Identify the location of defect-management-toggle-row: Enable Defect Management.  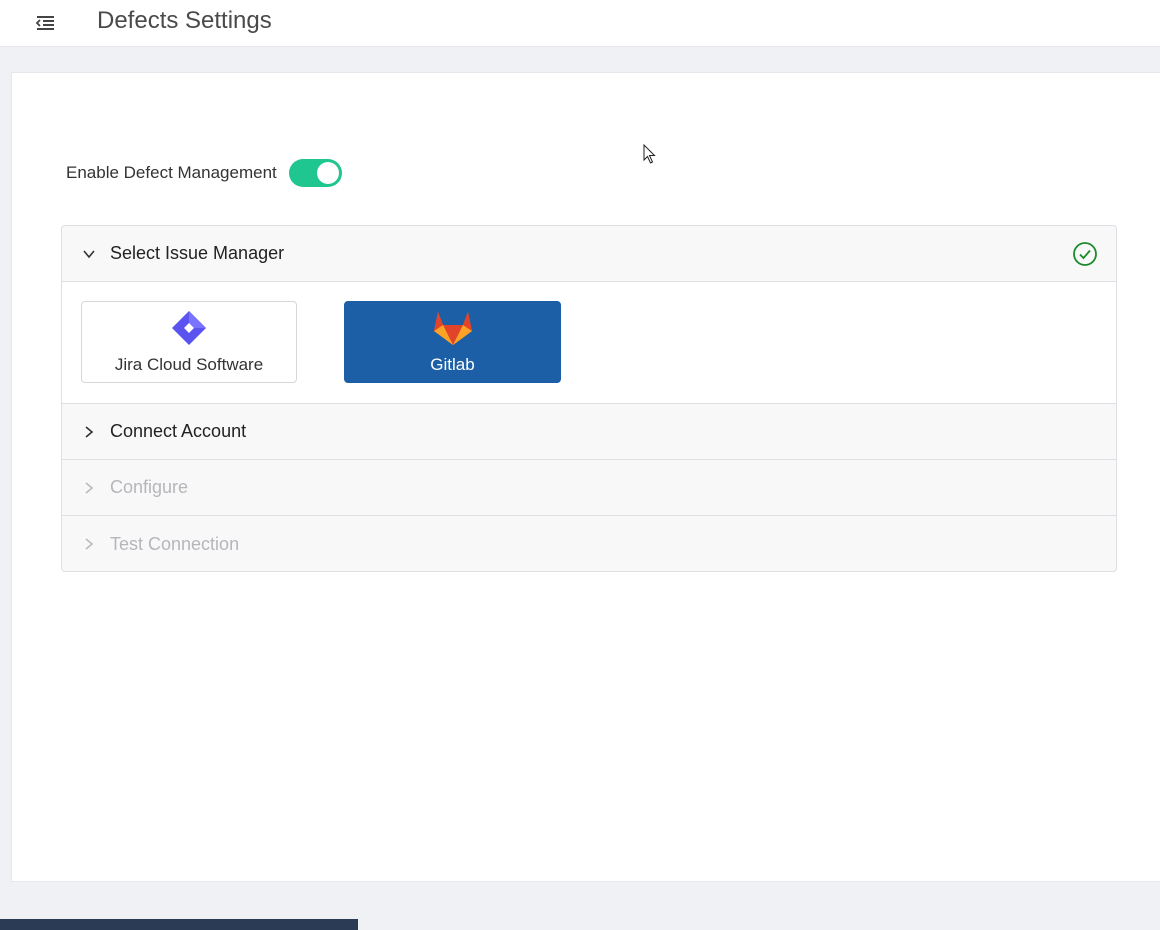
(204, 173).